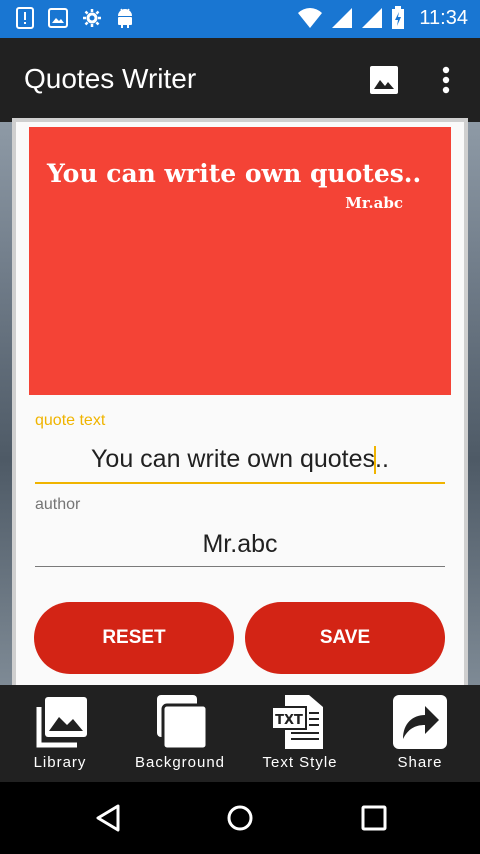  What do you see at coordinates (289, 720) in the screenshot?
I see `txt-icon-text: TXT` at bounding box center [289, 720].